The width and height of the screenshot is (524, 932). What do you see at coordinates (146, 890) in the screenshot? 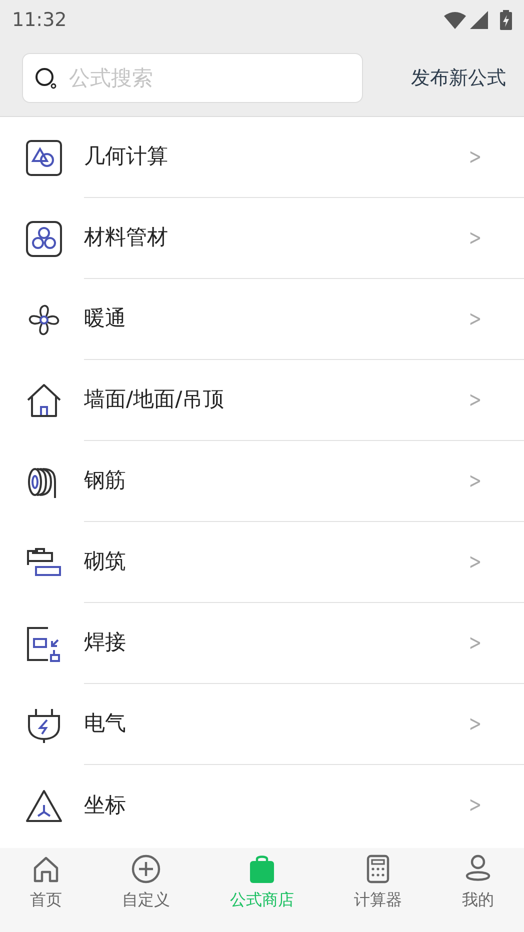
I see `nav-tab: 自定义` at bounding box center [146, 890].